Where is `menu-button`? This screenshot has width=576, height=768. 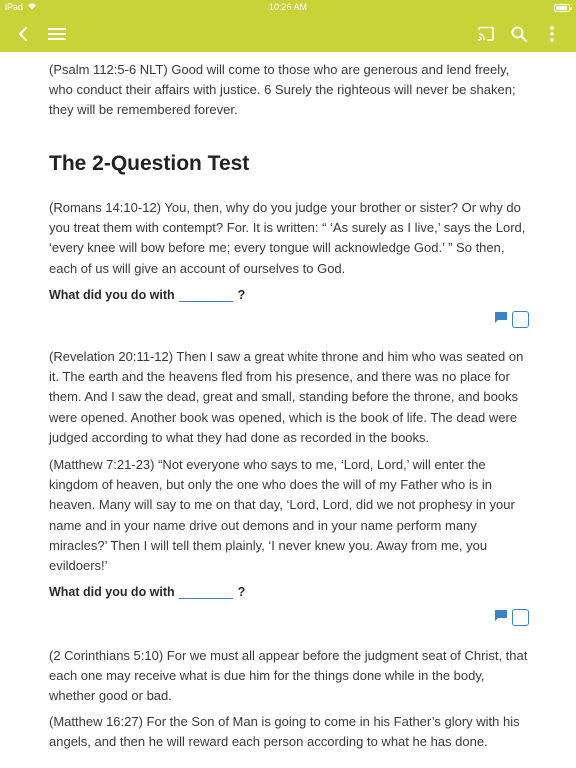 menu-button is located at coordinates (57, 34).